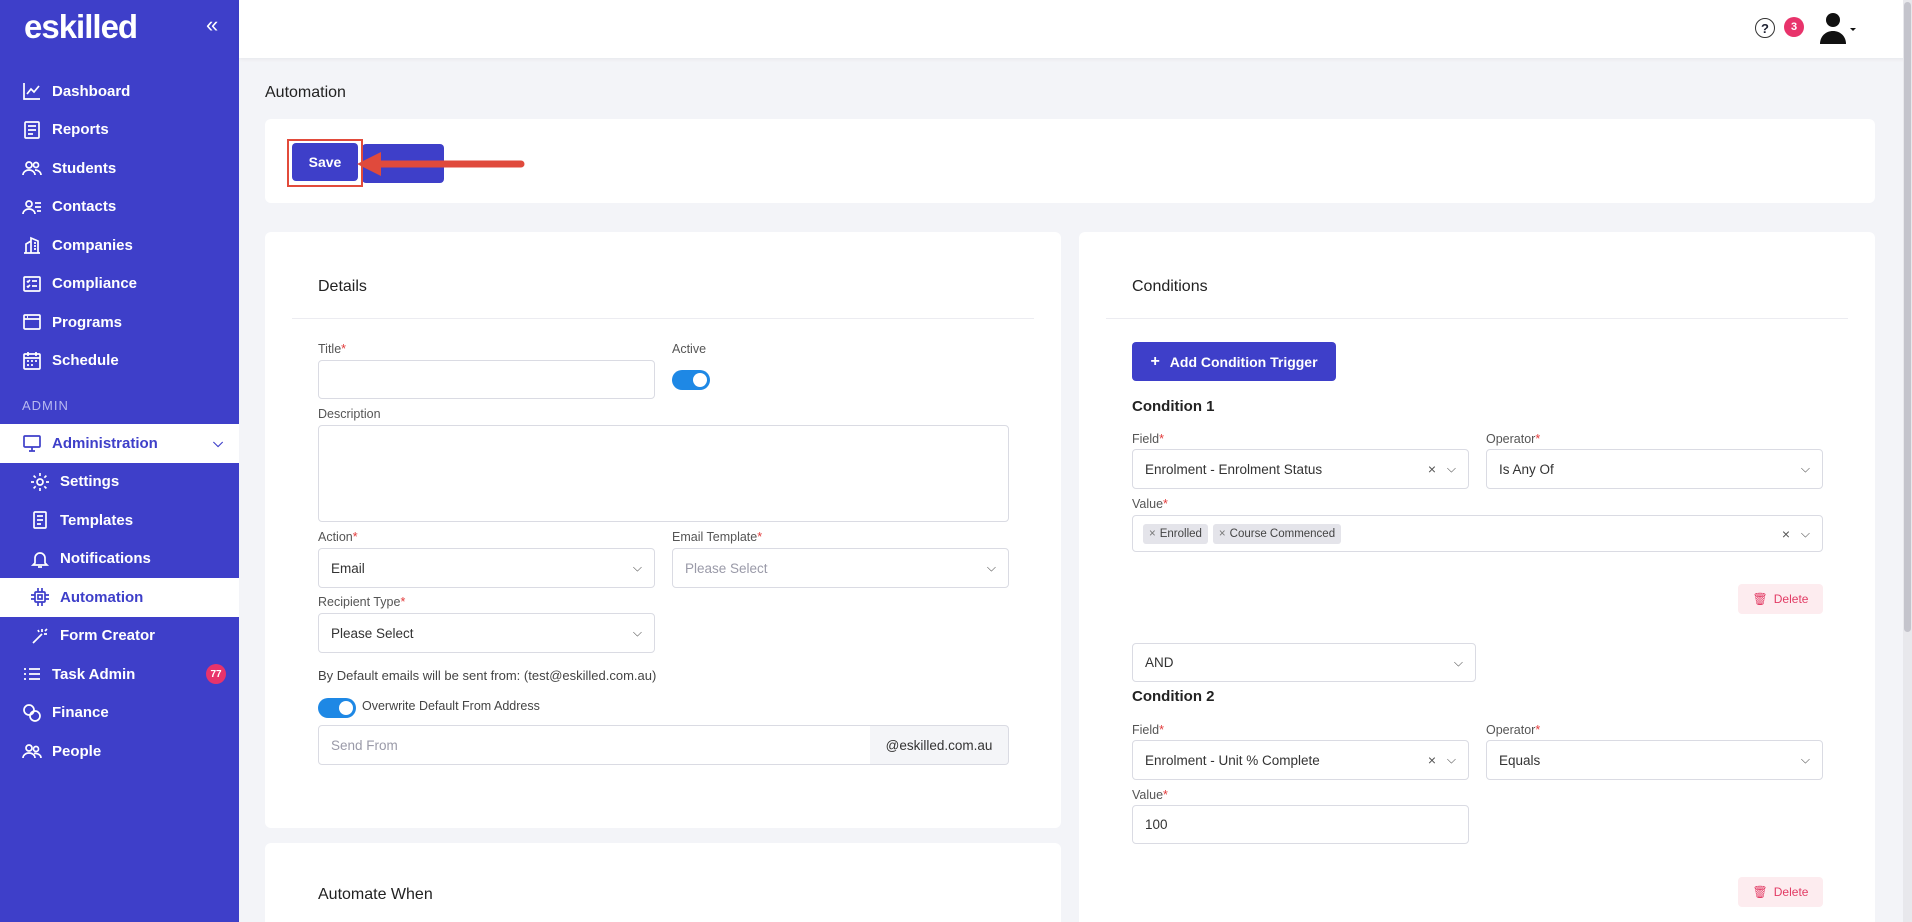 Image resolution: width=1912 pixels, height=922 pixels. I want to click on sidebar-item-finance: Finance, so click(119, 713).